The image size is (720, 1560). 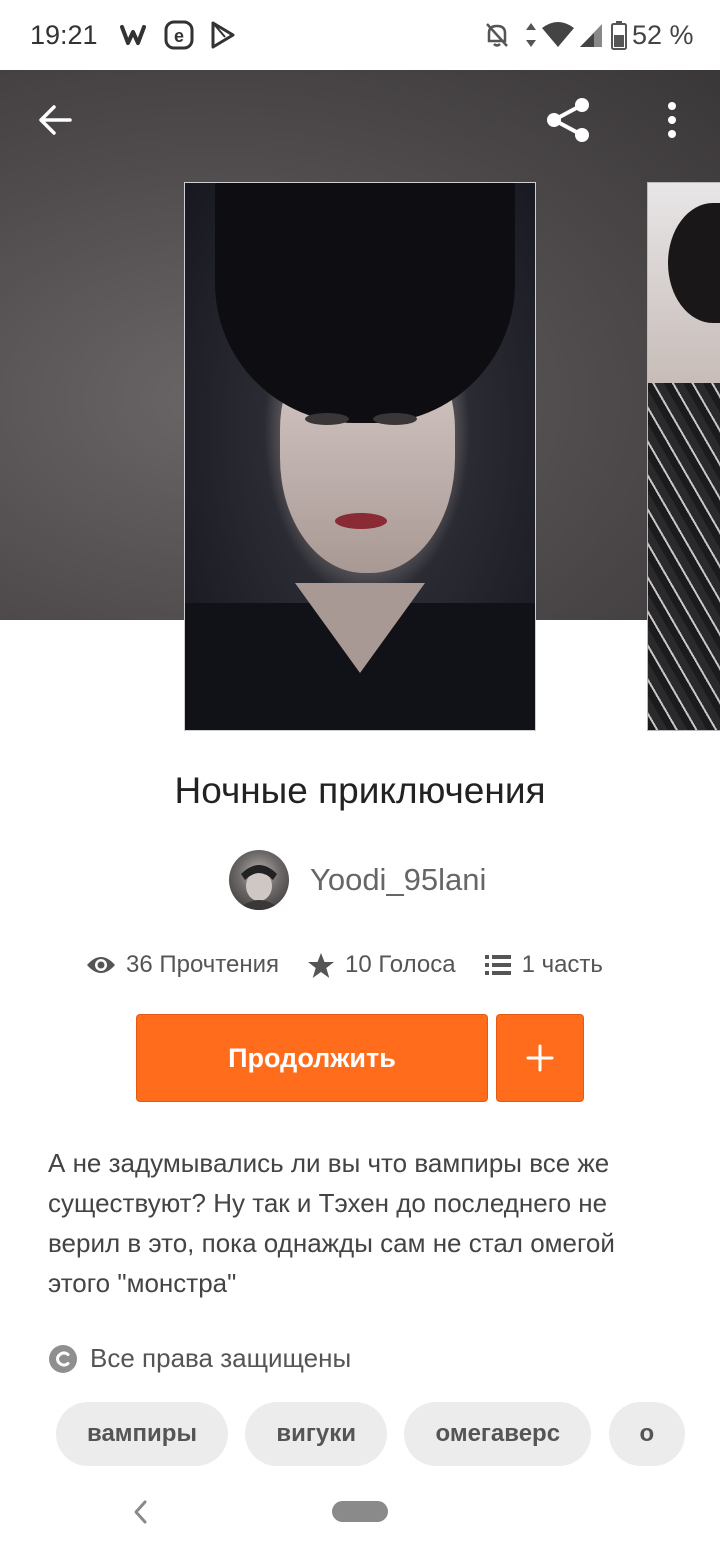 What do you see at coordinates (683, 456) in the screenshot?
I see `next-story-cover` at bounding box center [683, 456].